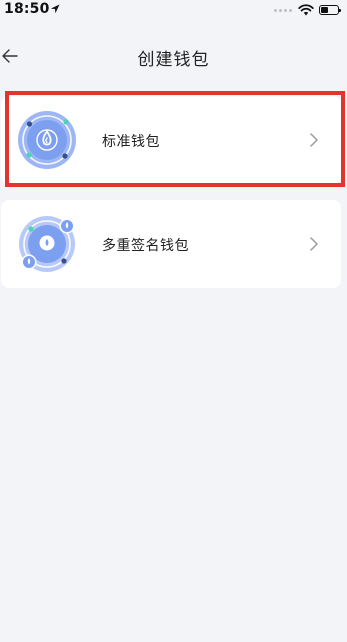 Image resolution: width=347 pixels, height=642 pixels. I want to click on page-title: 创建钱包, so click(173, 60).